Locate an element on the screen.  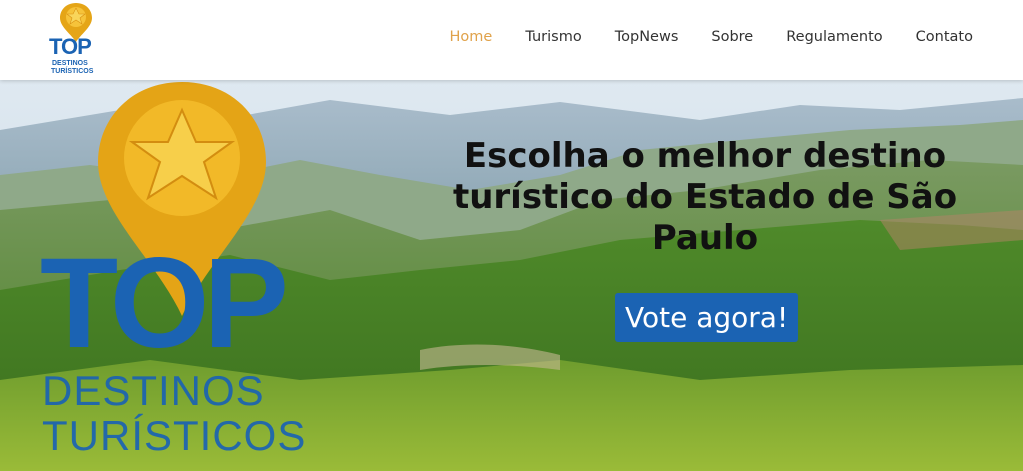
headline-line-2: turístico do Estado de São is located at coordinates (705, 197).